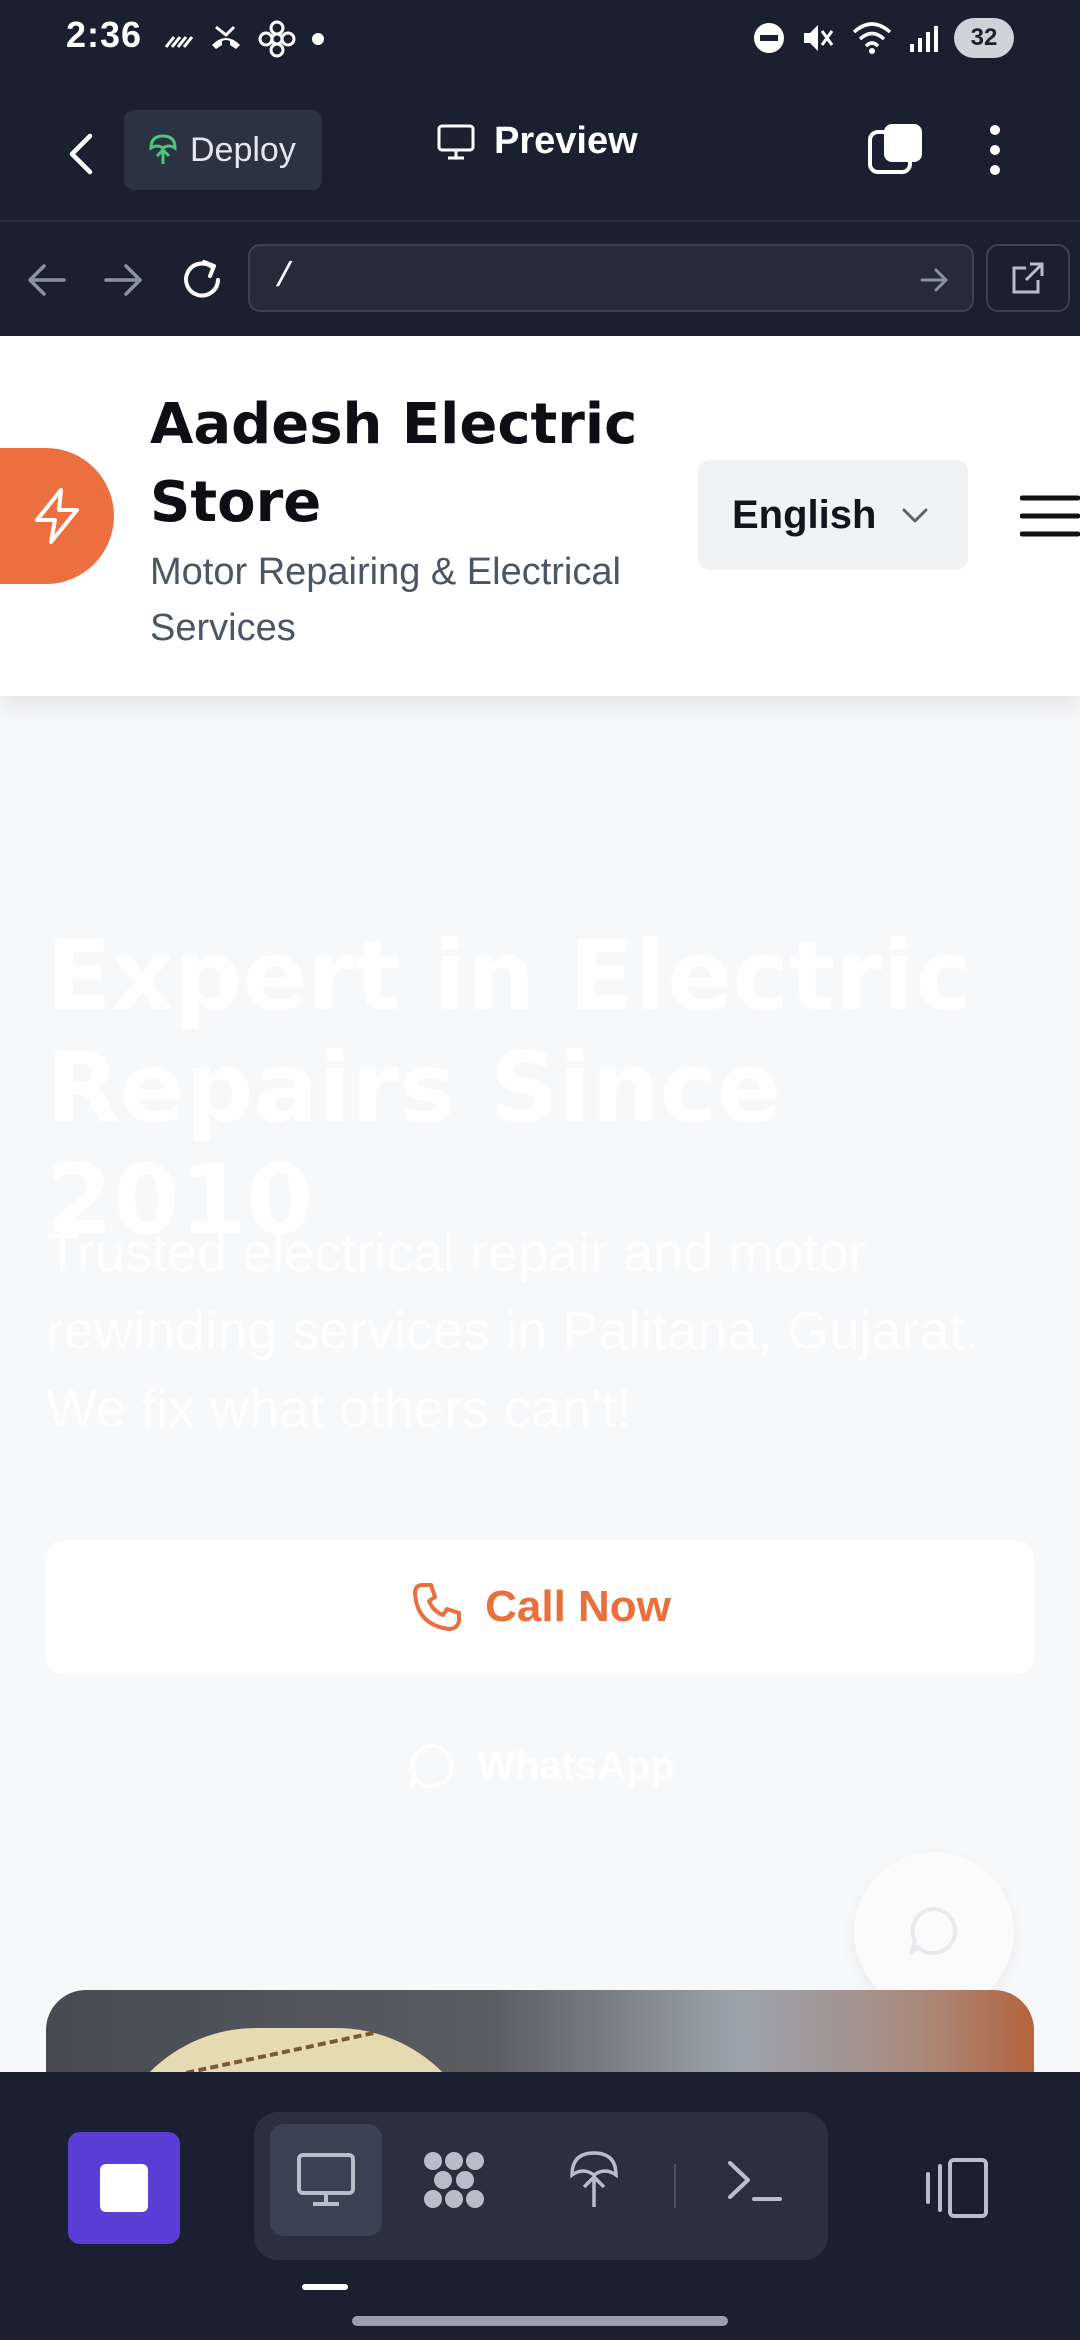 This screenshot has height=2340, width=1080. I want to click on fan-icon, so click(277, 39).